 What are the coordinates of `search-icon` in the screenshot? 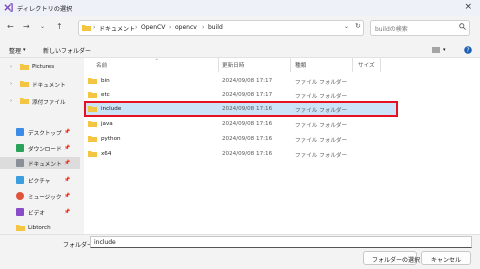 It's located at (462, 26).